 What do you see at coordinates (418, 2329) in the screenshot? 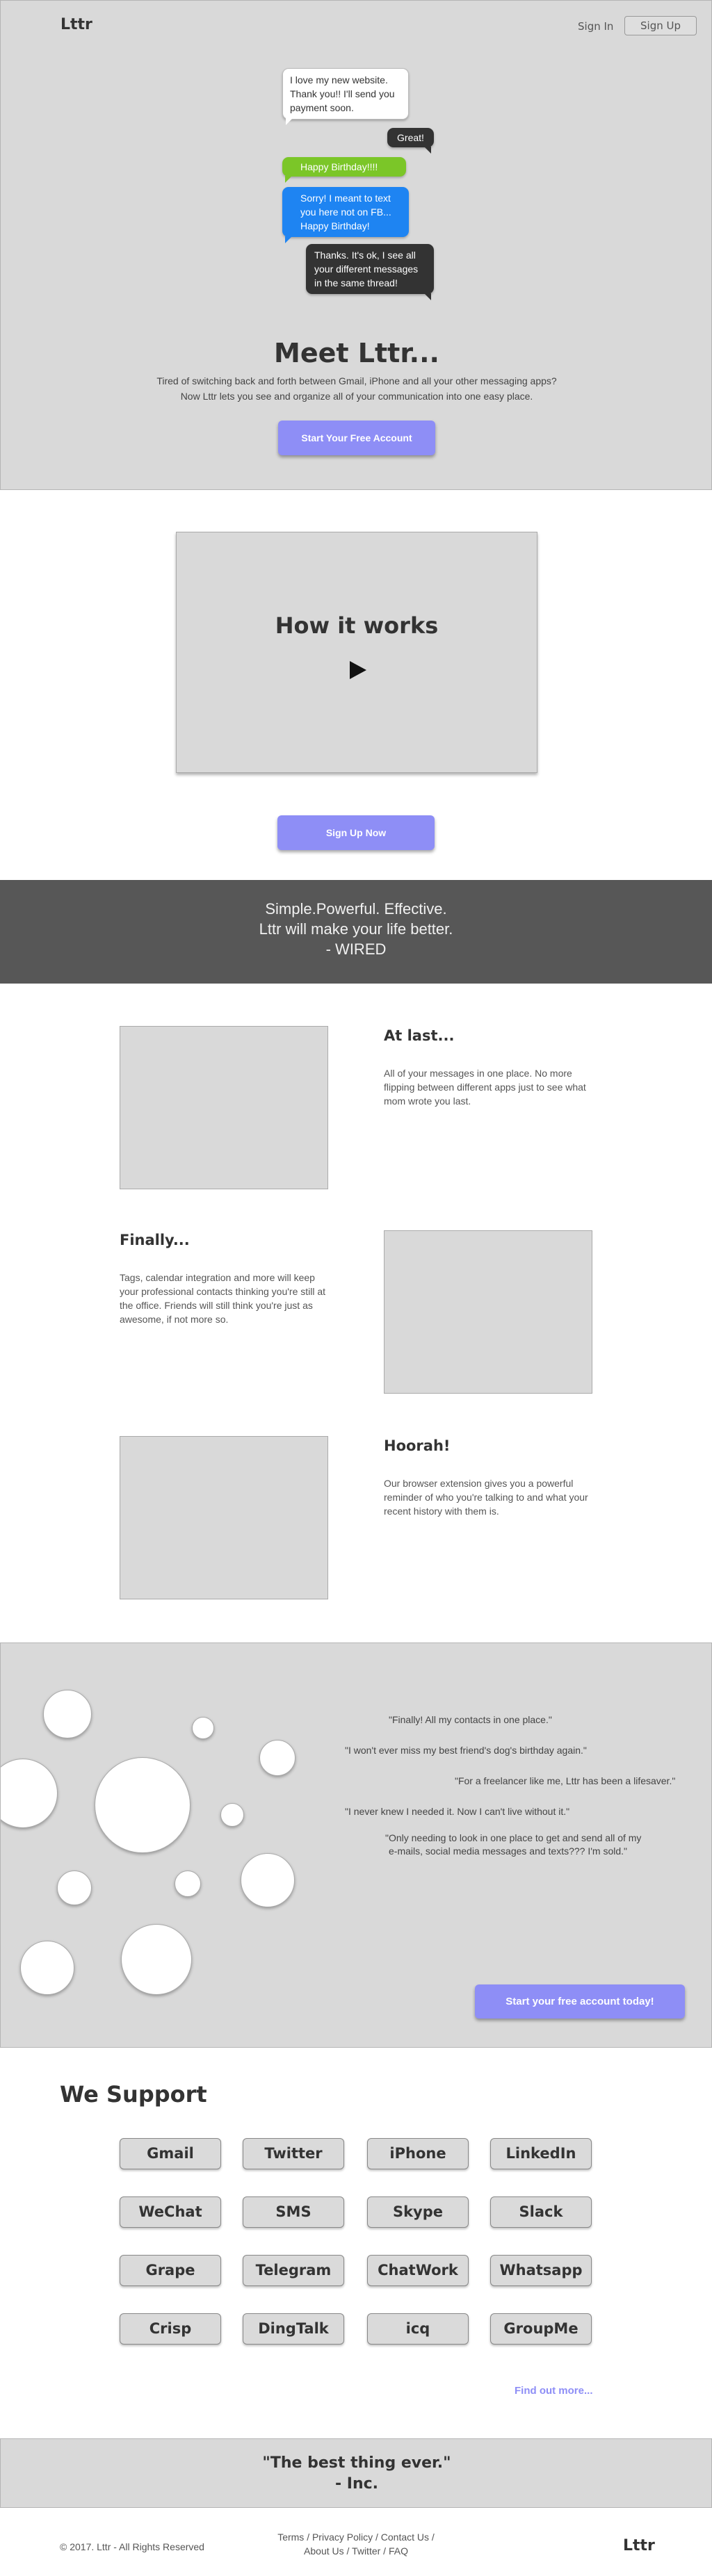
I see `service-chip-icq: icq` at bounding box center [418, 2329].